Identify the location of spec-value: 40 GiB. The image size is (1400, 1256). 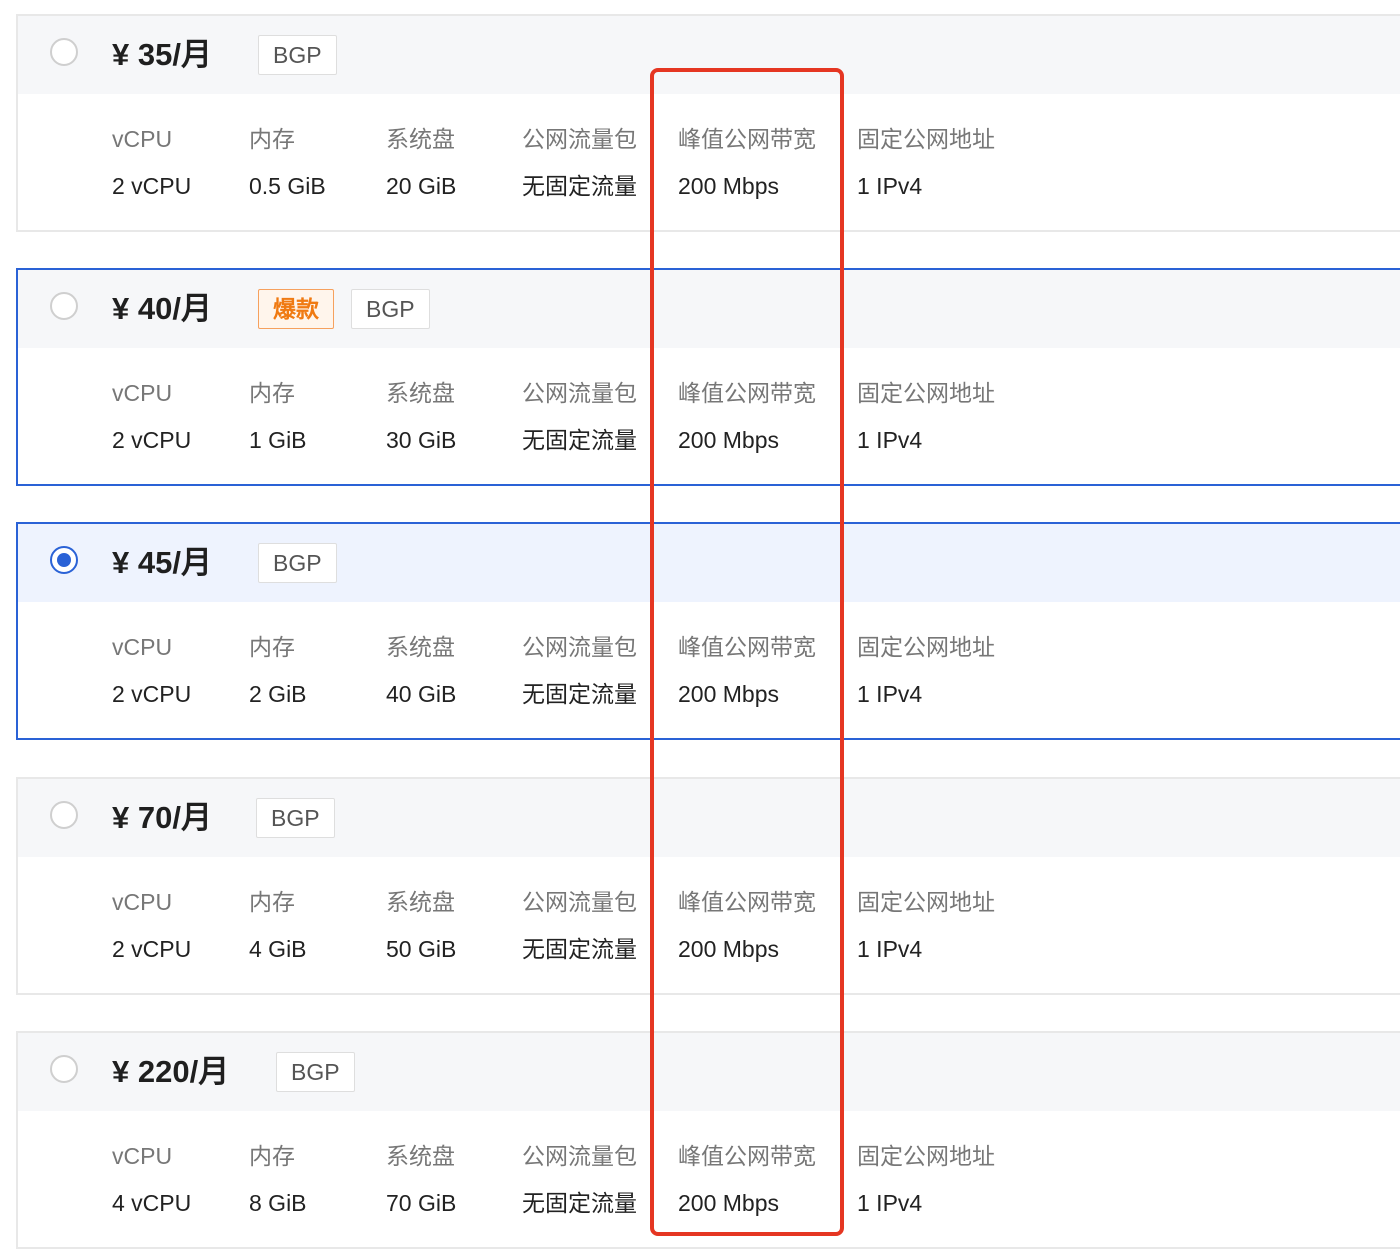
(421, 694).